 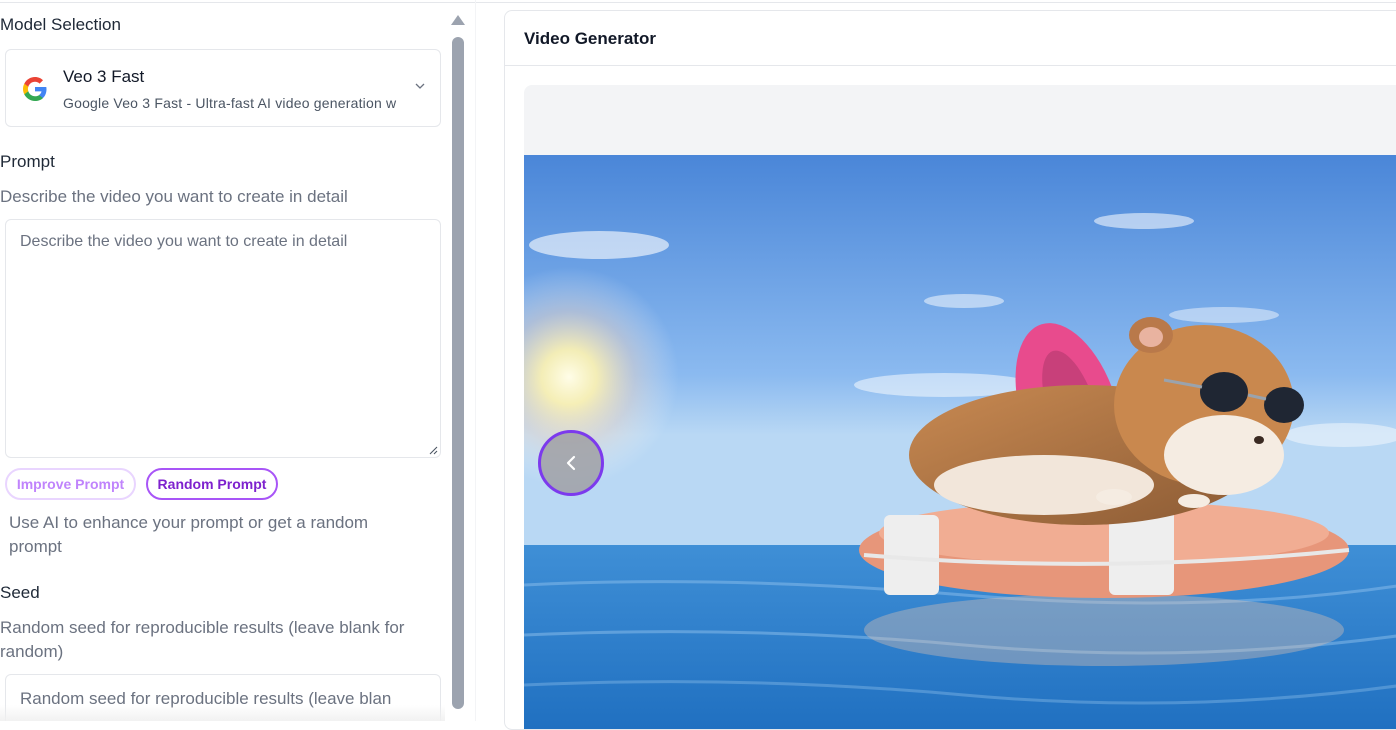 What do you see at coordinates (590, 38) in the screenshot?
I see `panel-title: Video Generator` at bounding box center [590, 38].